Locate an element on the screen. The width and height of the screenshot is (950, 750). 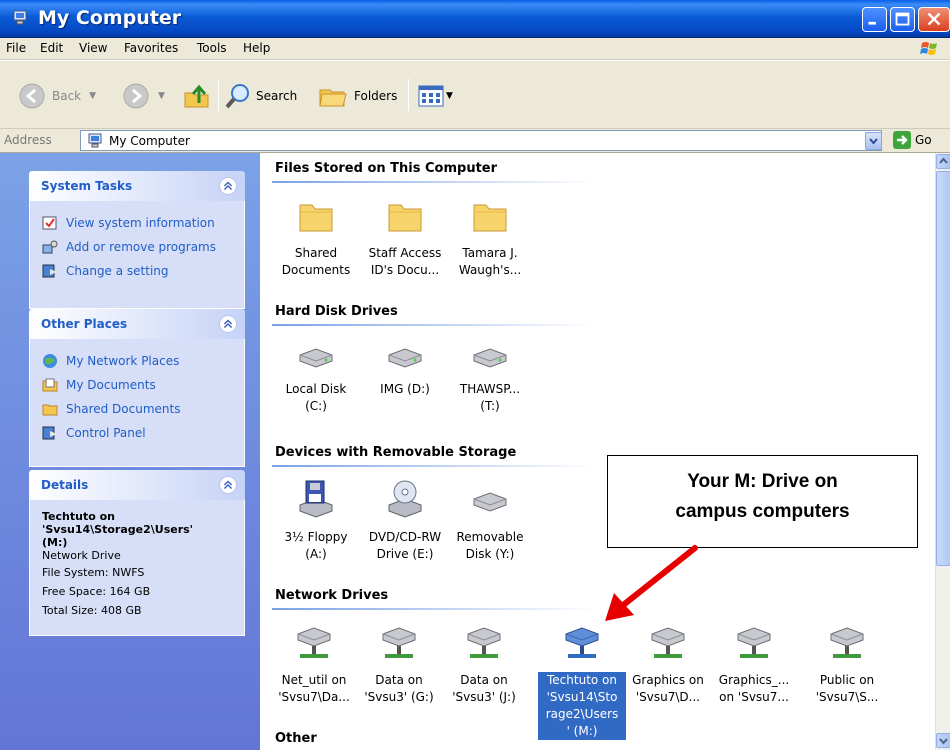
item-label: IMG (D:) is located at coordinates (405, 389).